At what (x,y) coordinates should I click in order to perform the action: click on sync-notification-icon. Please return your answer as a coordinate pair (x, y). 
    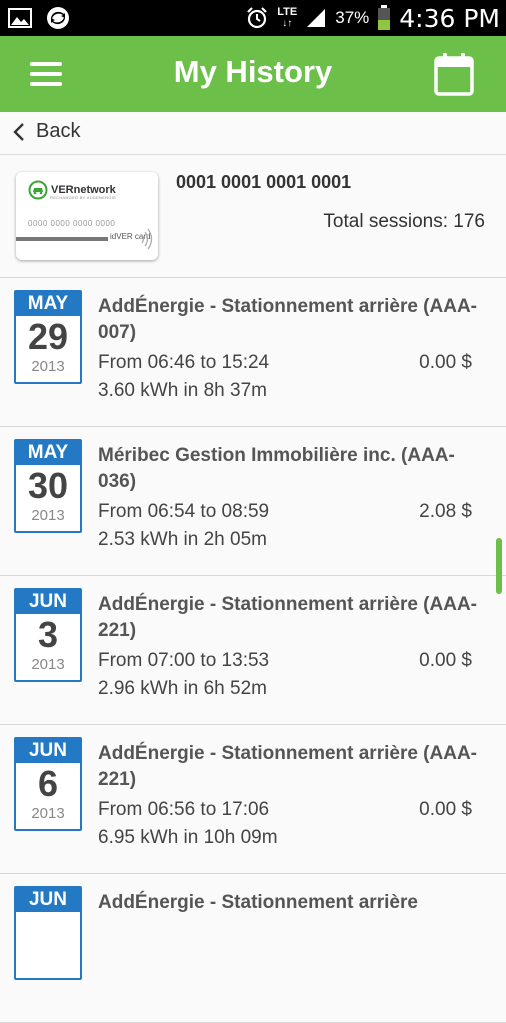
    Looking at the image, I should click on (58, 18).